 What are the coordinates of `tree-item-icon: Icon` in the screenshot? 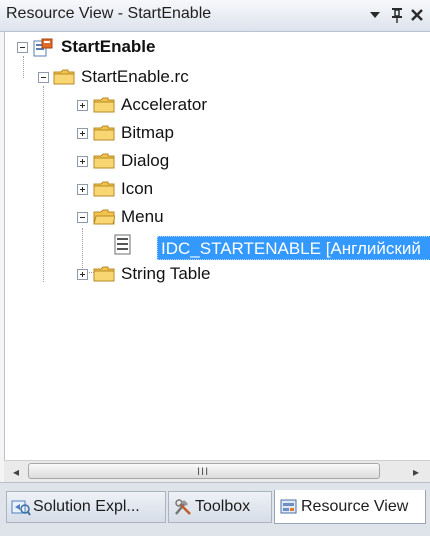 It's located at (205, 189).